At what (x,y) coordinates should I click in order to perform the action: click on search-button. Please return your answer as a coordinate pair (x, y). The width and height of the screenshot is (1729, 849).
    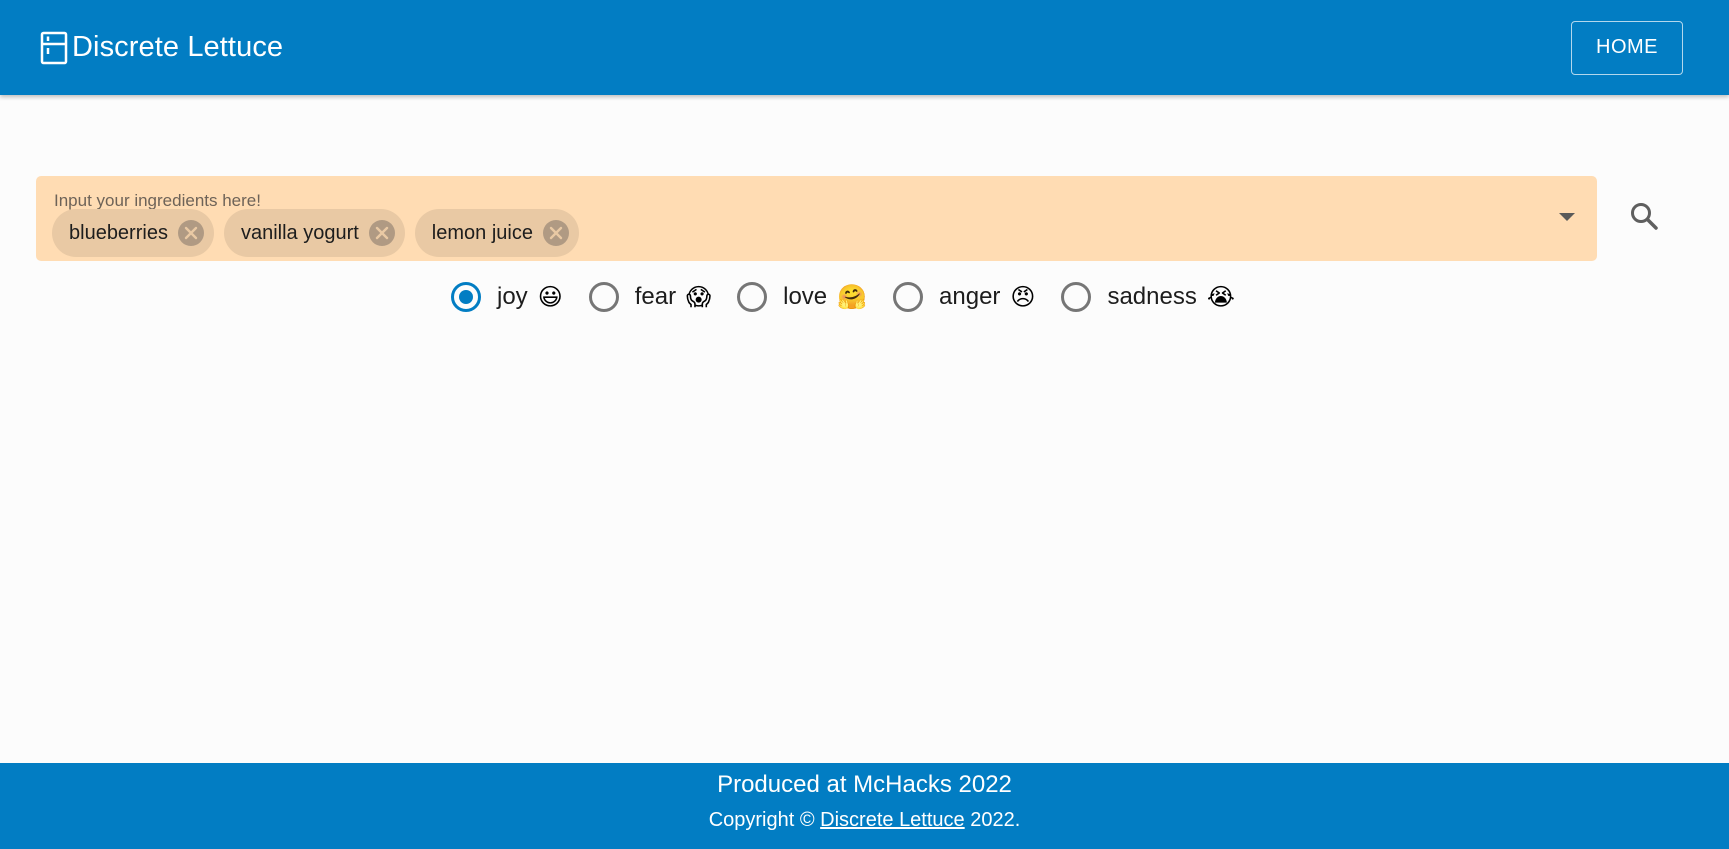
    Looking at the image, I should click on (1644, 218).